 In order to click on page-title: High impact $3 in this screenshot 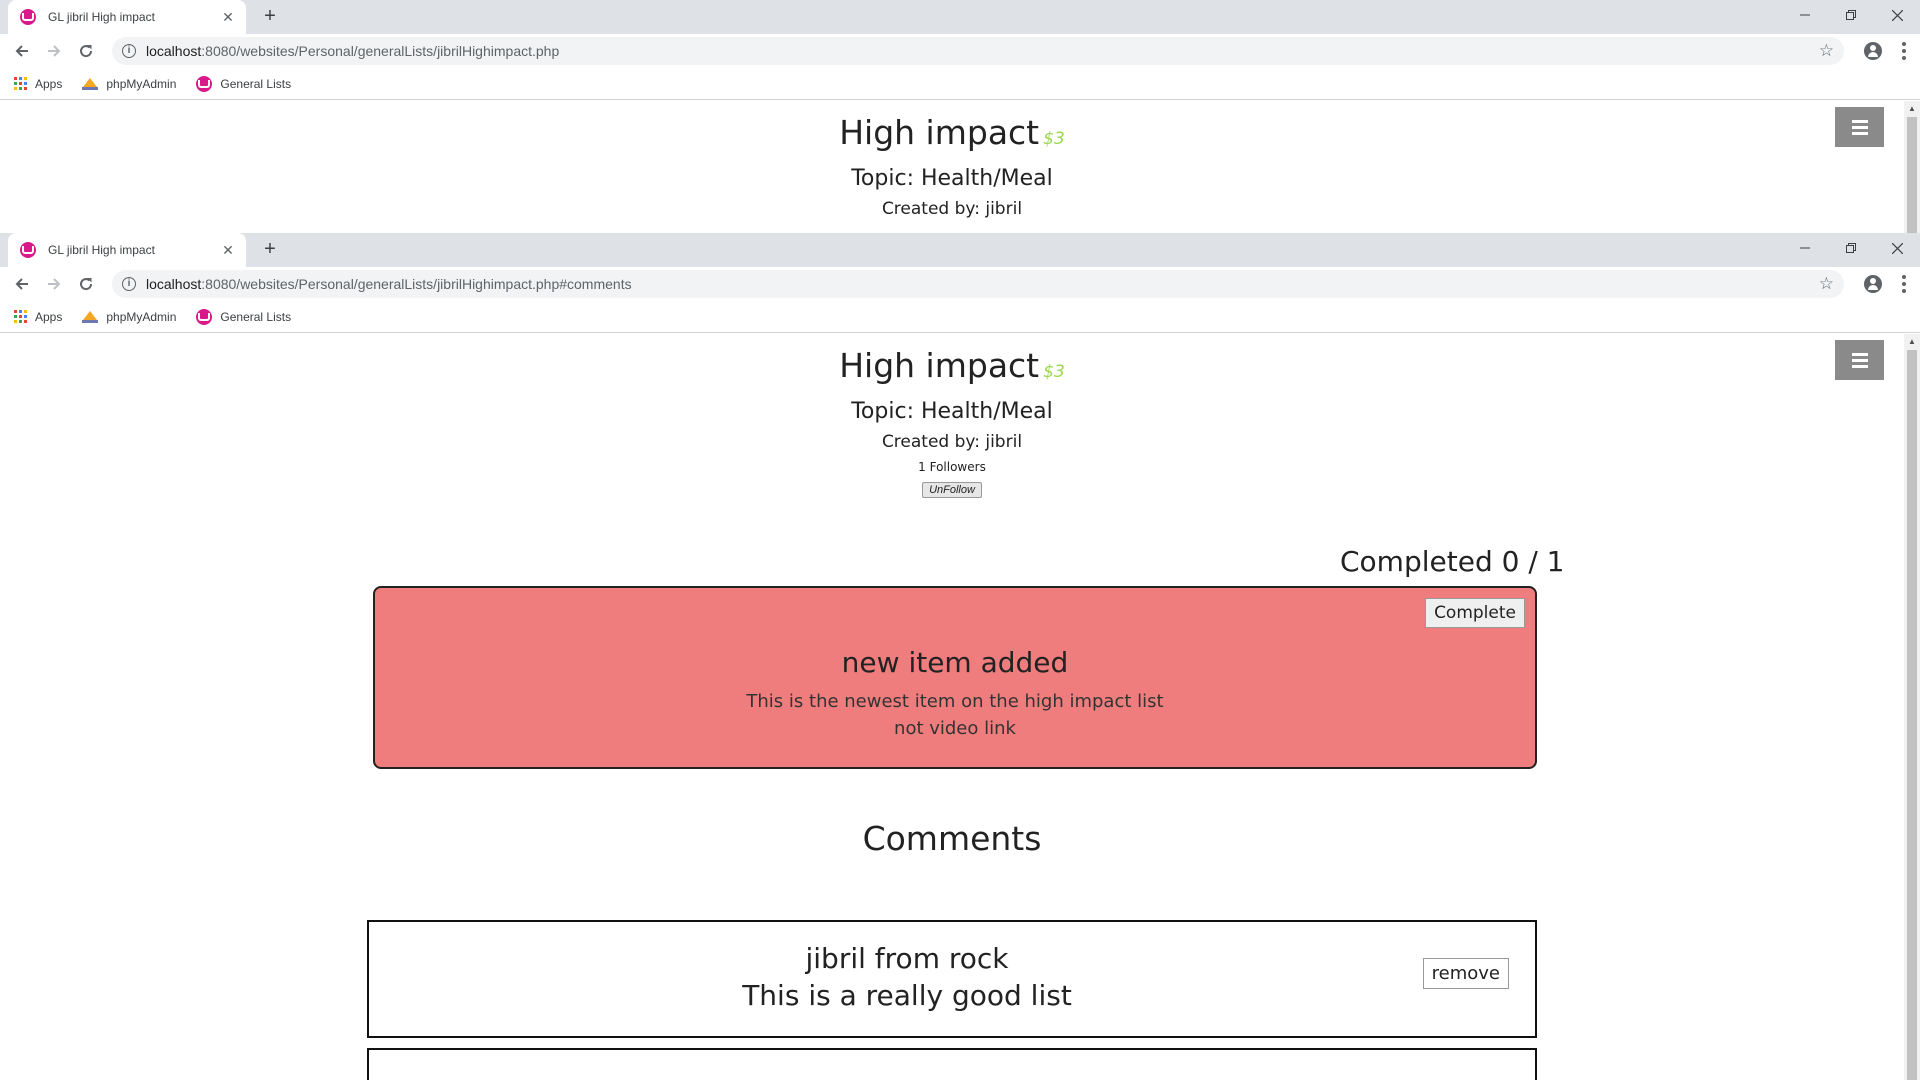, I will do `click(952, 365)`.